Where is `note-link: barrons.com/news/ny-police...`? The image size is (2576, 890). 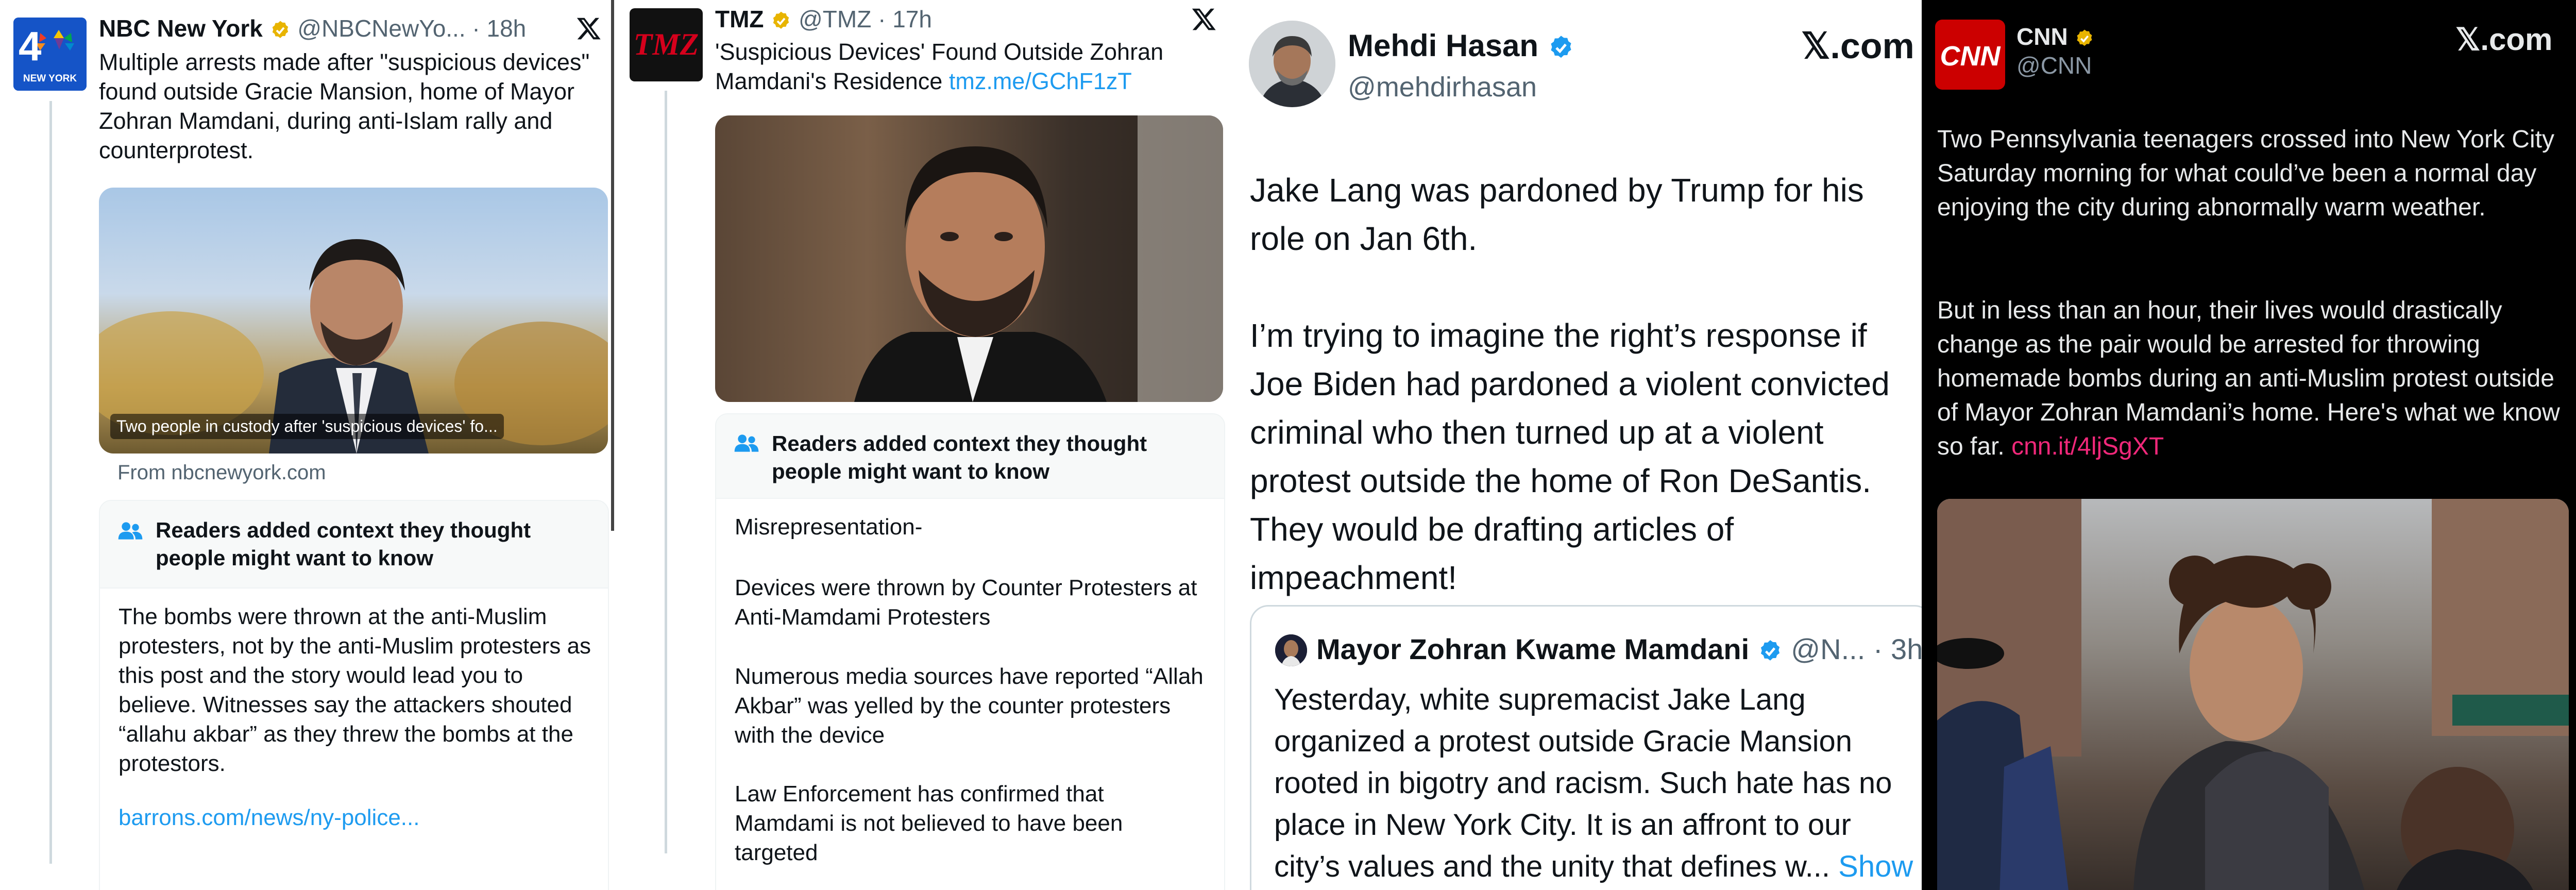
note-link: barrons.com/news/ny-police... is located at coordinates (268, 818).